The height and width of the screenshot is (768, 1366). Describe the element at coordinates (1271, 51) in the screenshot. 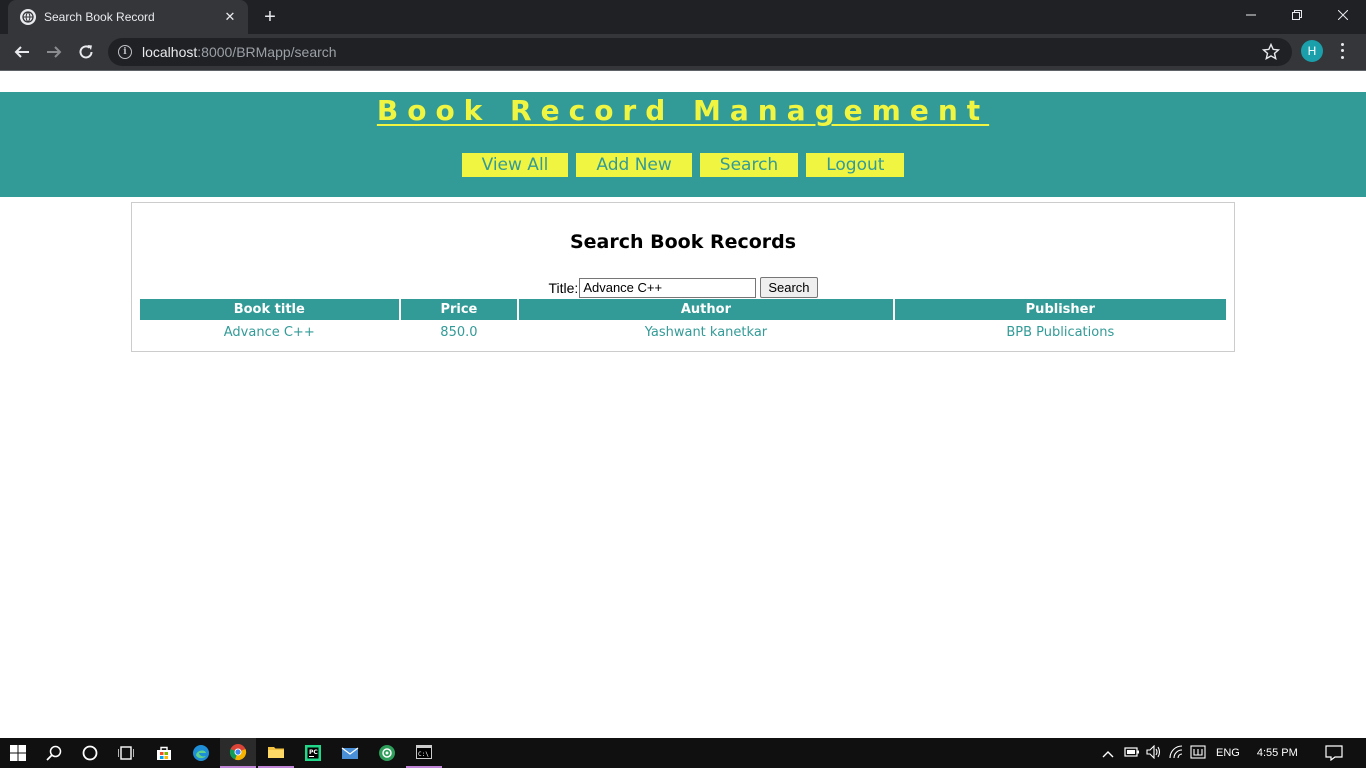

I see `star-icon` at that location.